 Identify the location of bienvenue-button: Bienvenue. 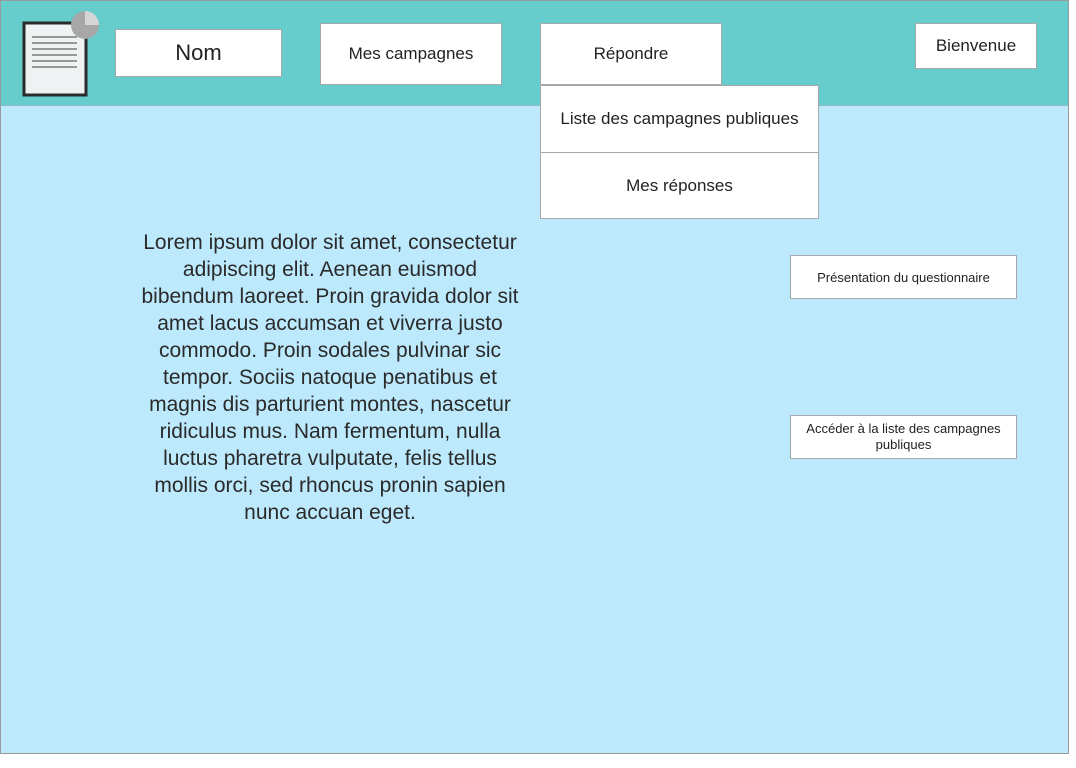
(976, 46).